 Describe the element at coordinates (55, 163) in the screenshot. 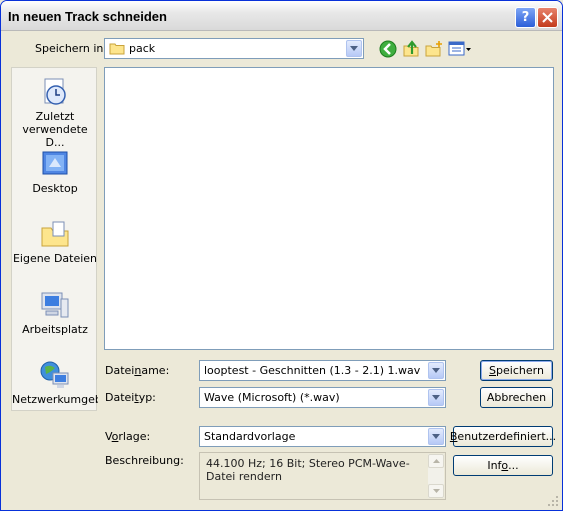

I see `desktop-icon` at that location.